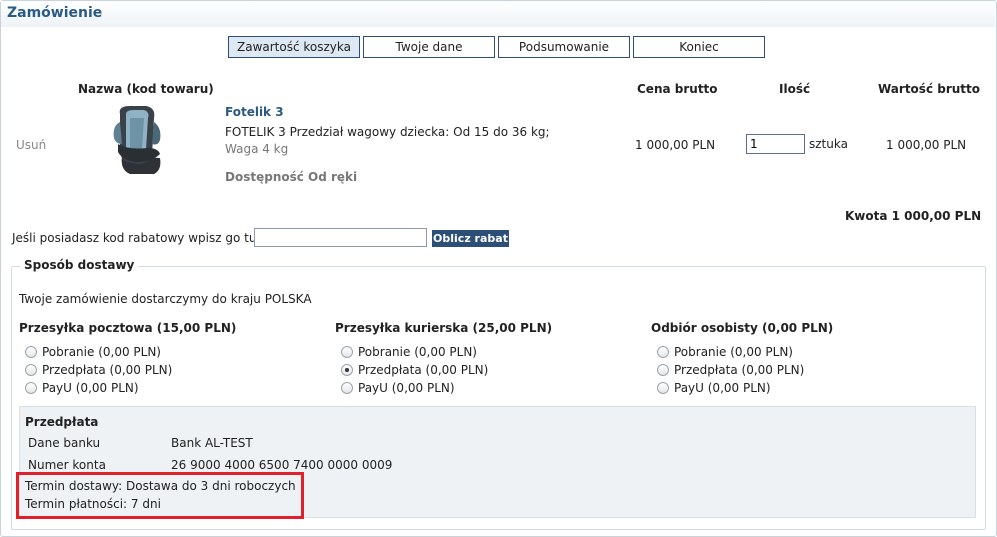  I want to click on radio-pickup-cod: Pobranie (0,00 PLN), so click(725, 352).